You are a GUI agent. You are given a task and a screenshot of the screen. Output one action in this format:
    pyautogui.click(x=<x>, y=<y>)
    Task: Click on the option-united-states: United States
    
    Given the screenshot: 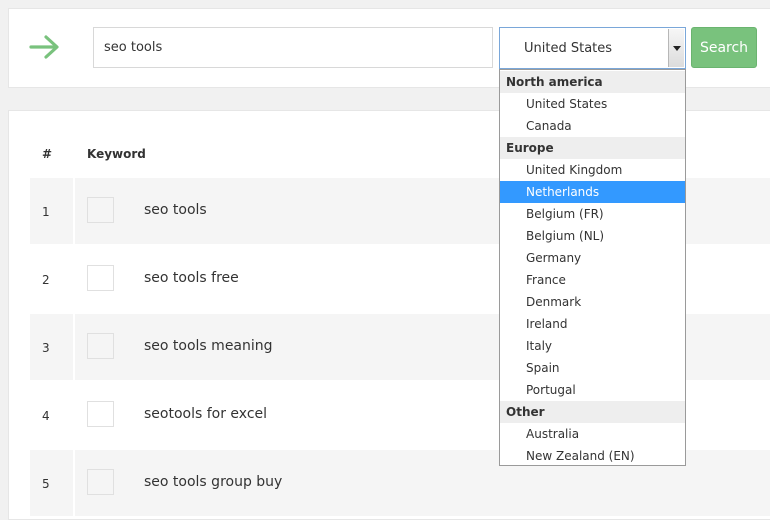 What is the action you would take?
    pyautogui.click(x=592, y=104)
    